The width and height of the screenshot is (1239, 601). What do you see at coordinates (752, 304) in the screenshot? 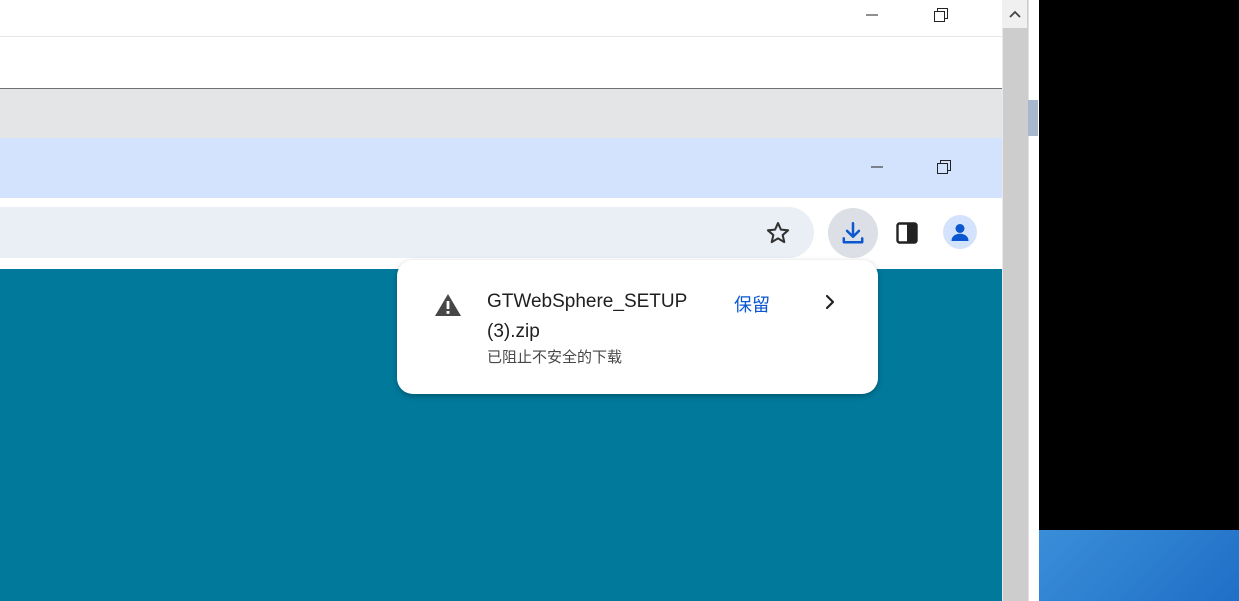
I see `keep-button: 保留` at bounding box center [752, 304].